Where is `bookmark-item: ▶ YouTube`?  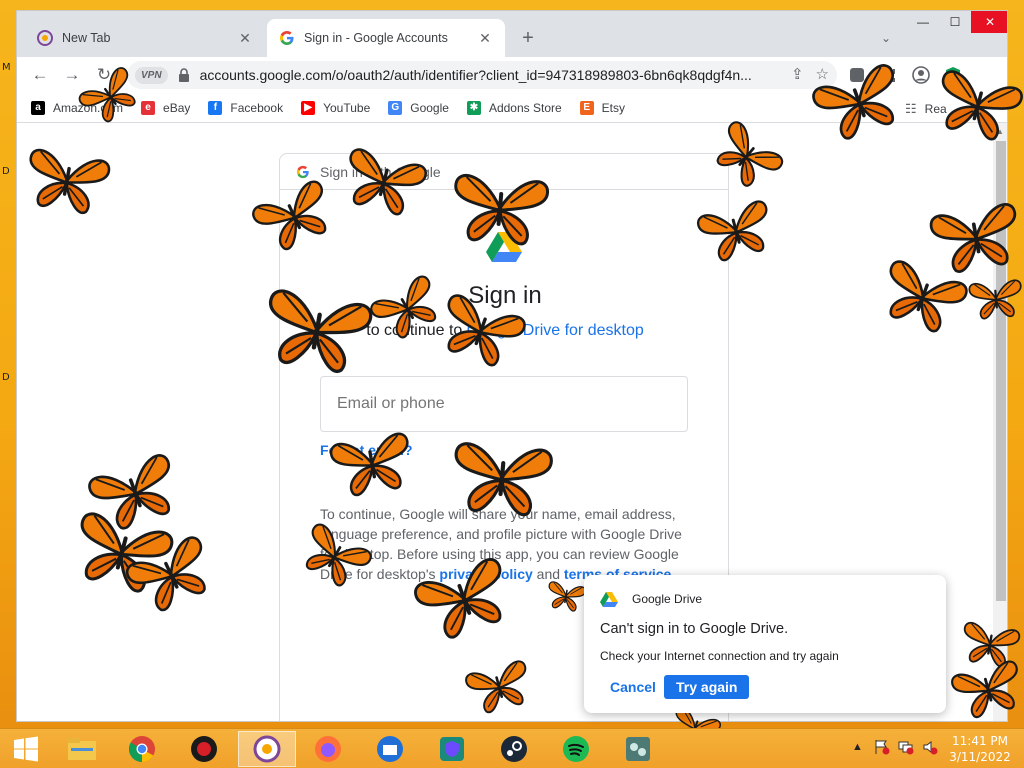 bookmark-item: ▶ YouTube is located at coordinates (336, 107).